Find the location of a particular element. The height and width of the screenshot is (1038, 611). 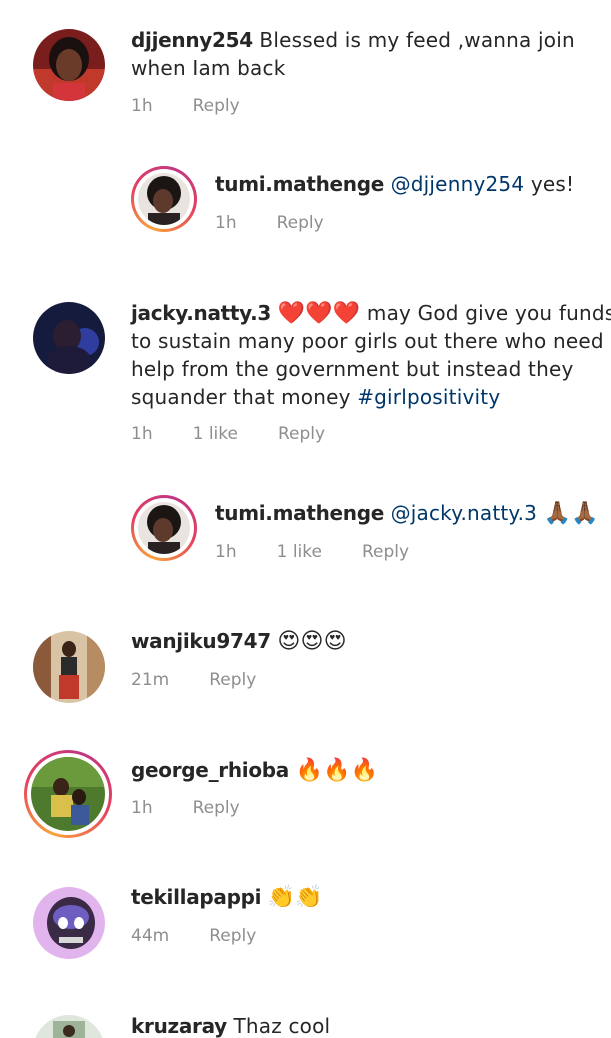

comment-item: wanjiku9747 😍😍😍 21m Reply is located at coordinates (305, 670).